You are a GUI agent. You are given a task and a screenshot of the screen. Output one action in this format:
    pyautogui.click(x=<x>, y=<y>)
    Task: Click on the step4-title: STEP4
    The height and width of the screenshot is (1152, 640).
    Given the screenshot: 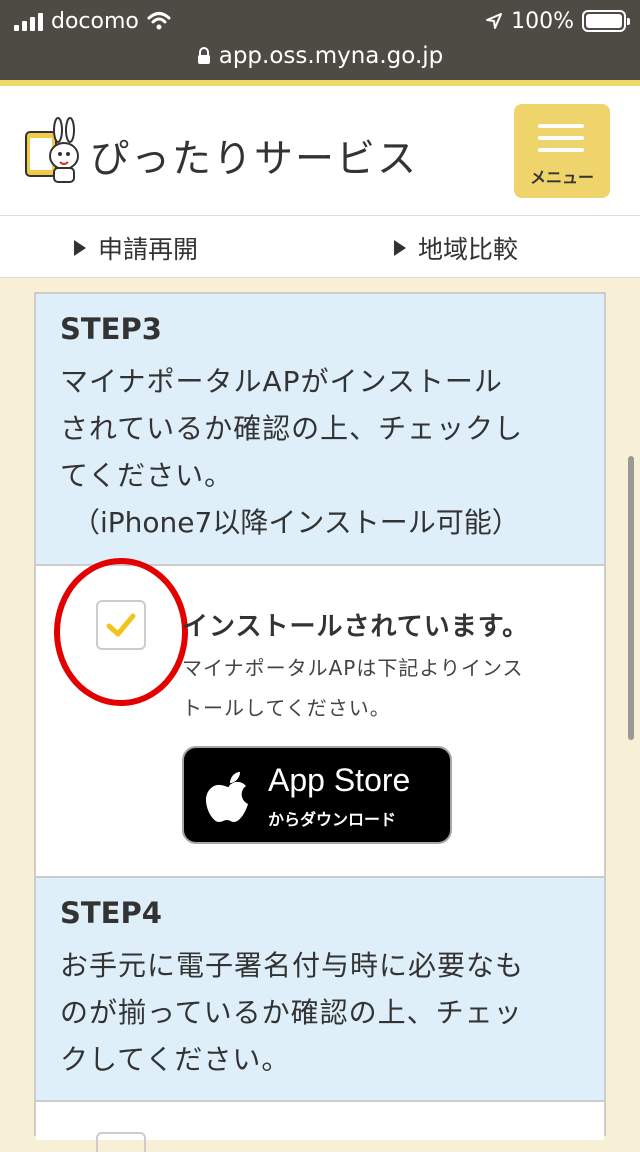 What is the action you would take?
    pyautogui.click(x=111, y=913)
    